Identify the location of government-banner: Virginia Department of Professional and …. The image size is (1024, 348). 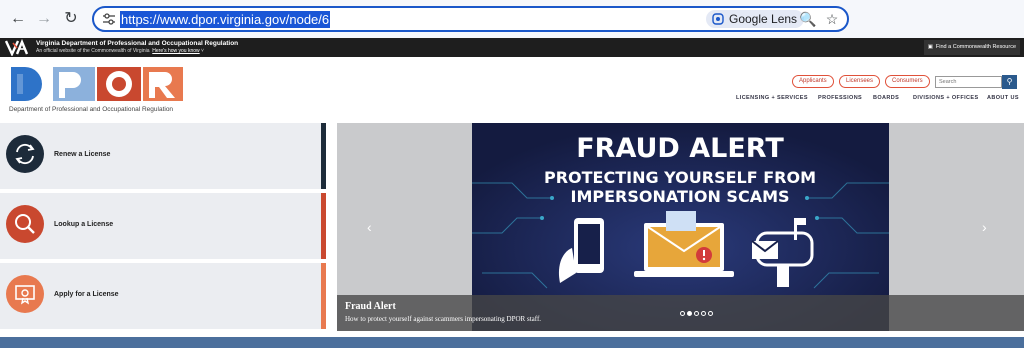
(512, 47).